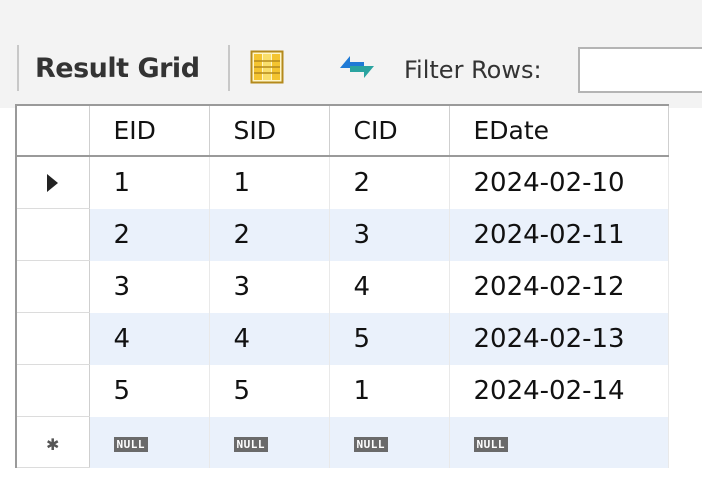 The height and width of the screenshot is (493, 702). I want to click on new-row: ✱ NULL NULL NULL NULL, so click(342, 442).